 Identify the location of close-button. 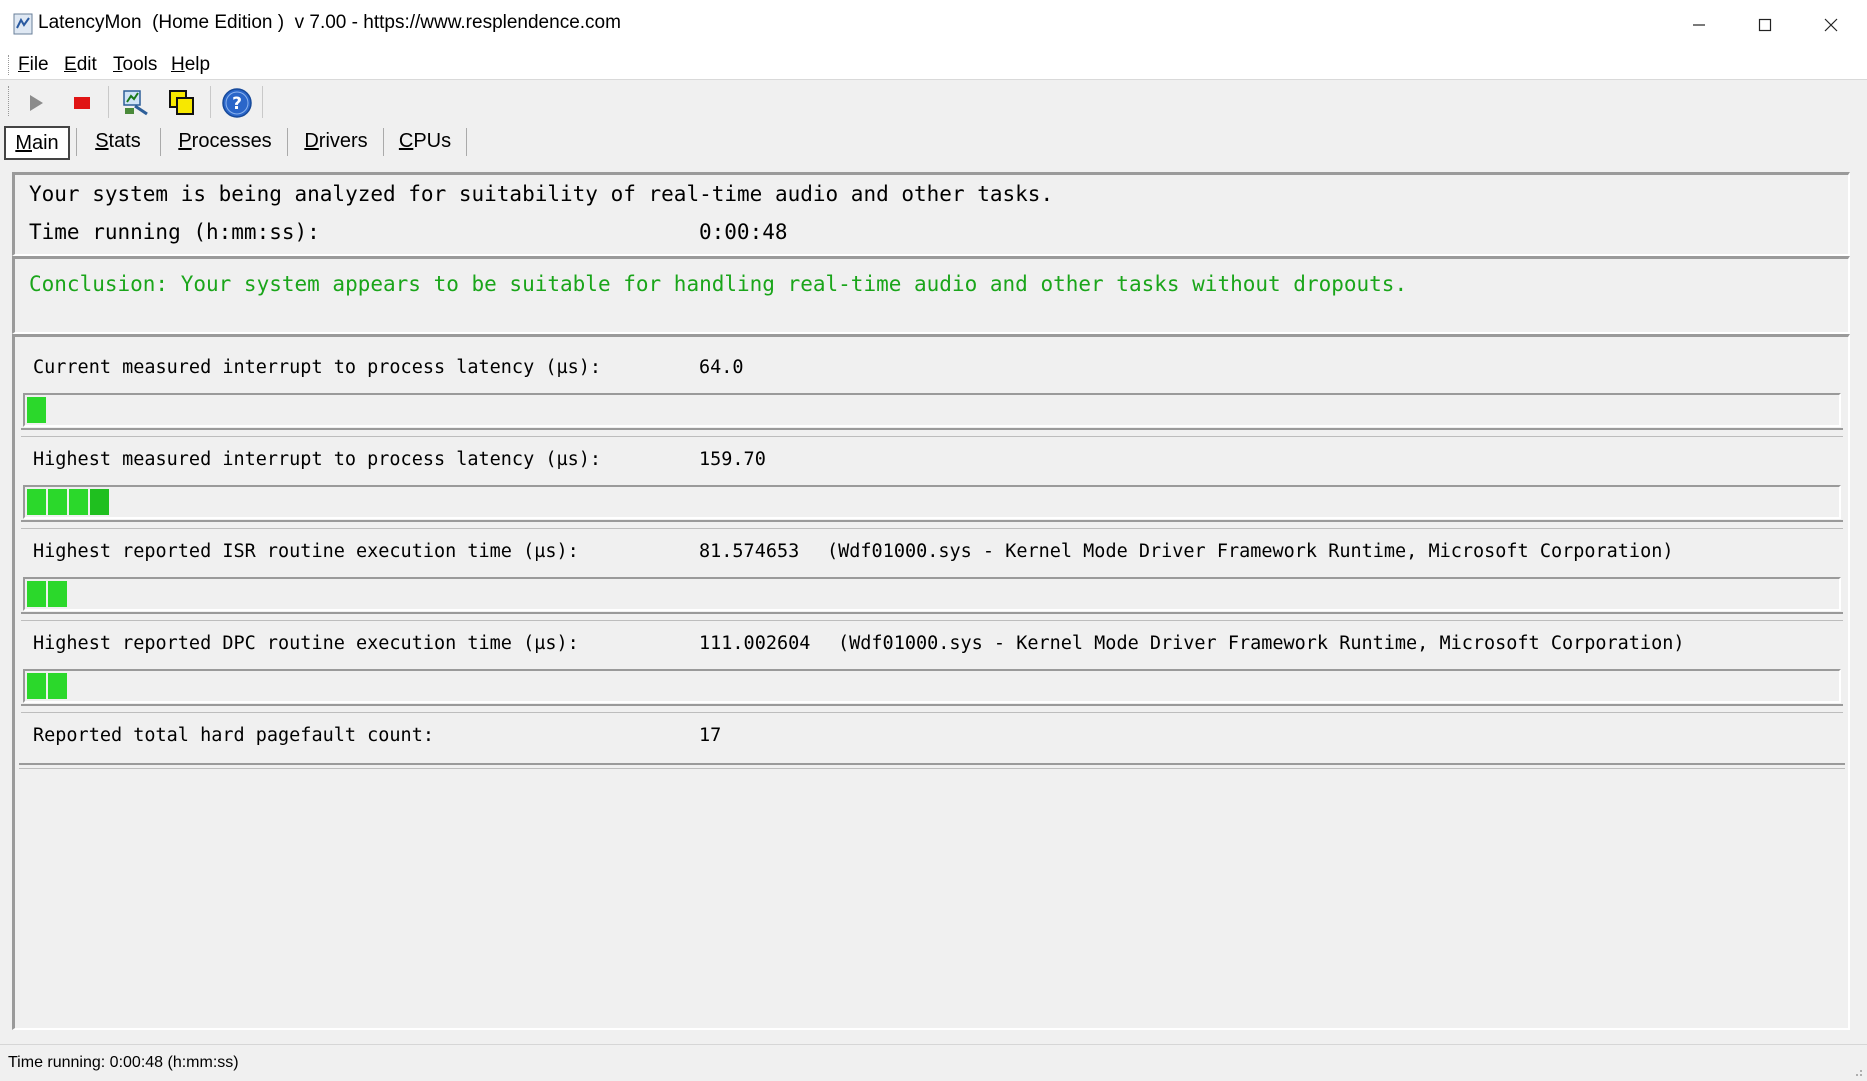
(1831, 25).